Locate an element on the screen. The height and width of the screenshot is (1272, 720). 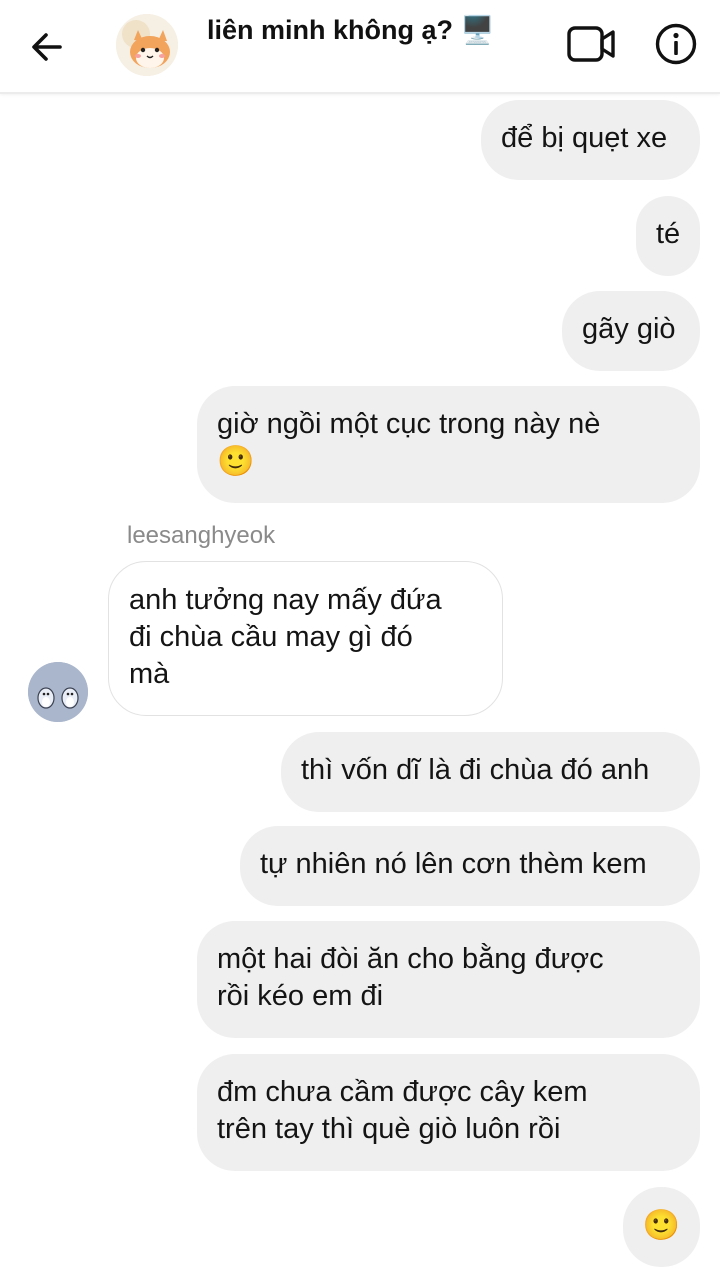
message-text: đm chưa cầm được cây kem is located at coordinates (402, 1092).